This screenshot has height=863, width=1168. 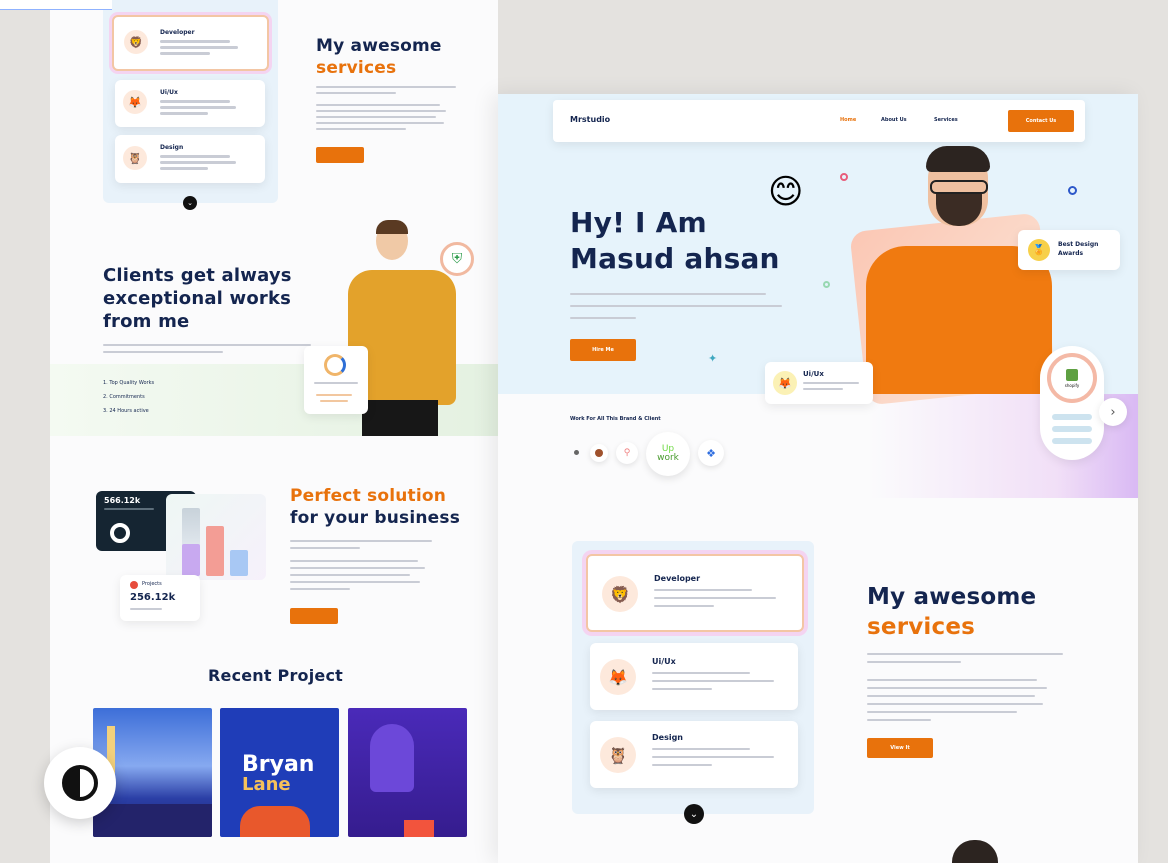 I want to click on left-service-title: Design, so click(x=172, y=147).